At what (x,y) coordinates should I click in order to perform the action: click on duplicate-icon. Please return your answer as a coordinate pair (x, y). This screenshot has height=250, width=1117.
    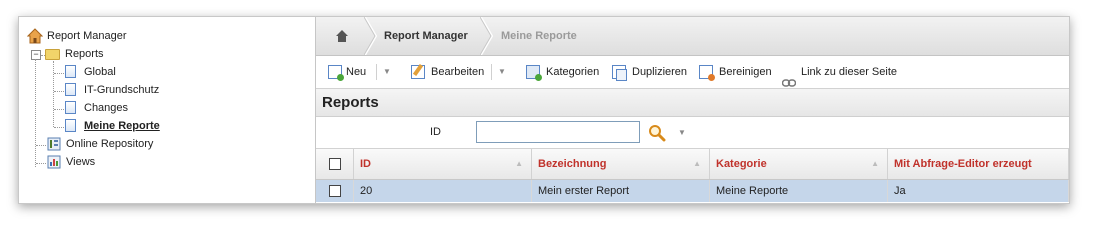
    Looking at the image, I should click on (619, 73).